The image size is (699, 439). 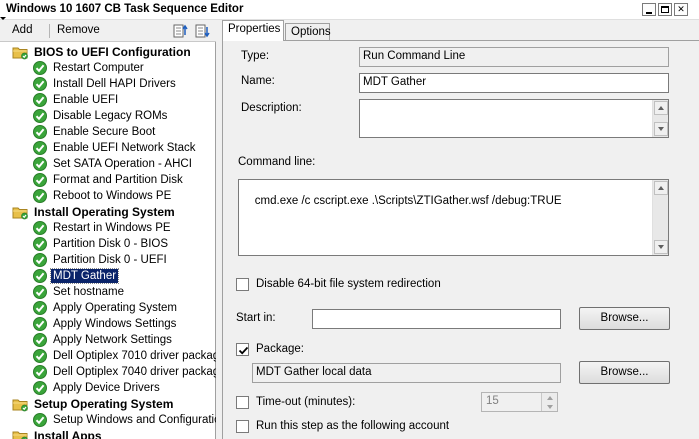 I want to click on tree-step-label: Restart Computer, so click(x=98, y=68).